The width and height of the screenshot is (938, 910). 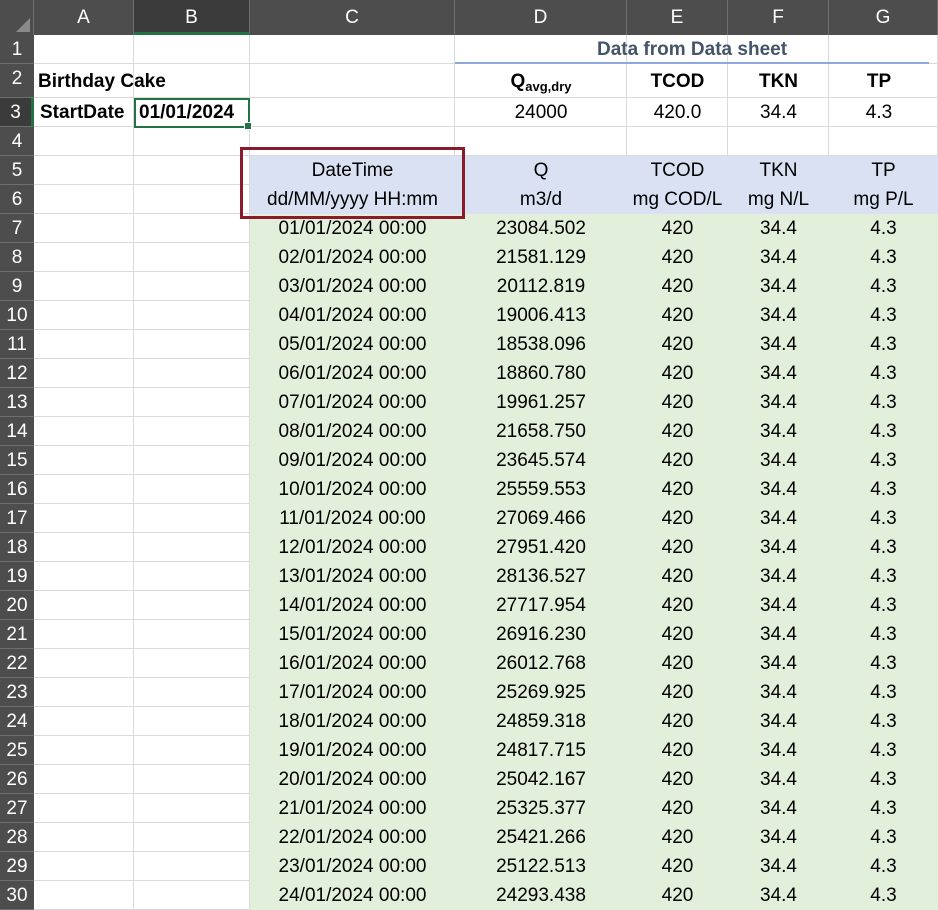 I want to click on q-cell: 23645.574, so click(x=541, y=460).